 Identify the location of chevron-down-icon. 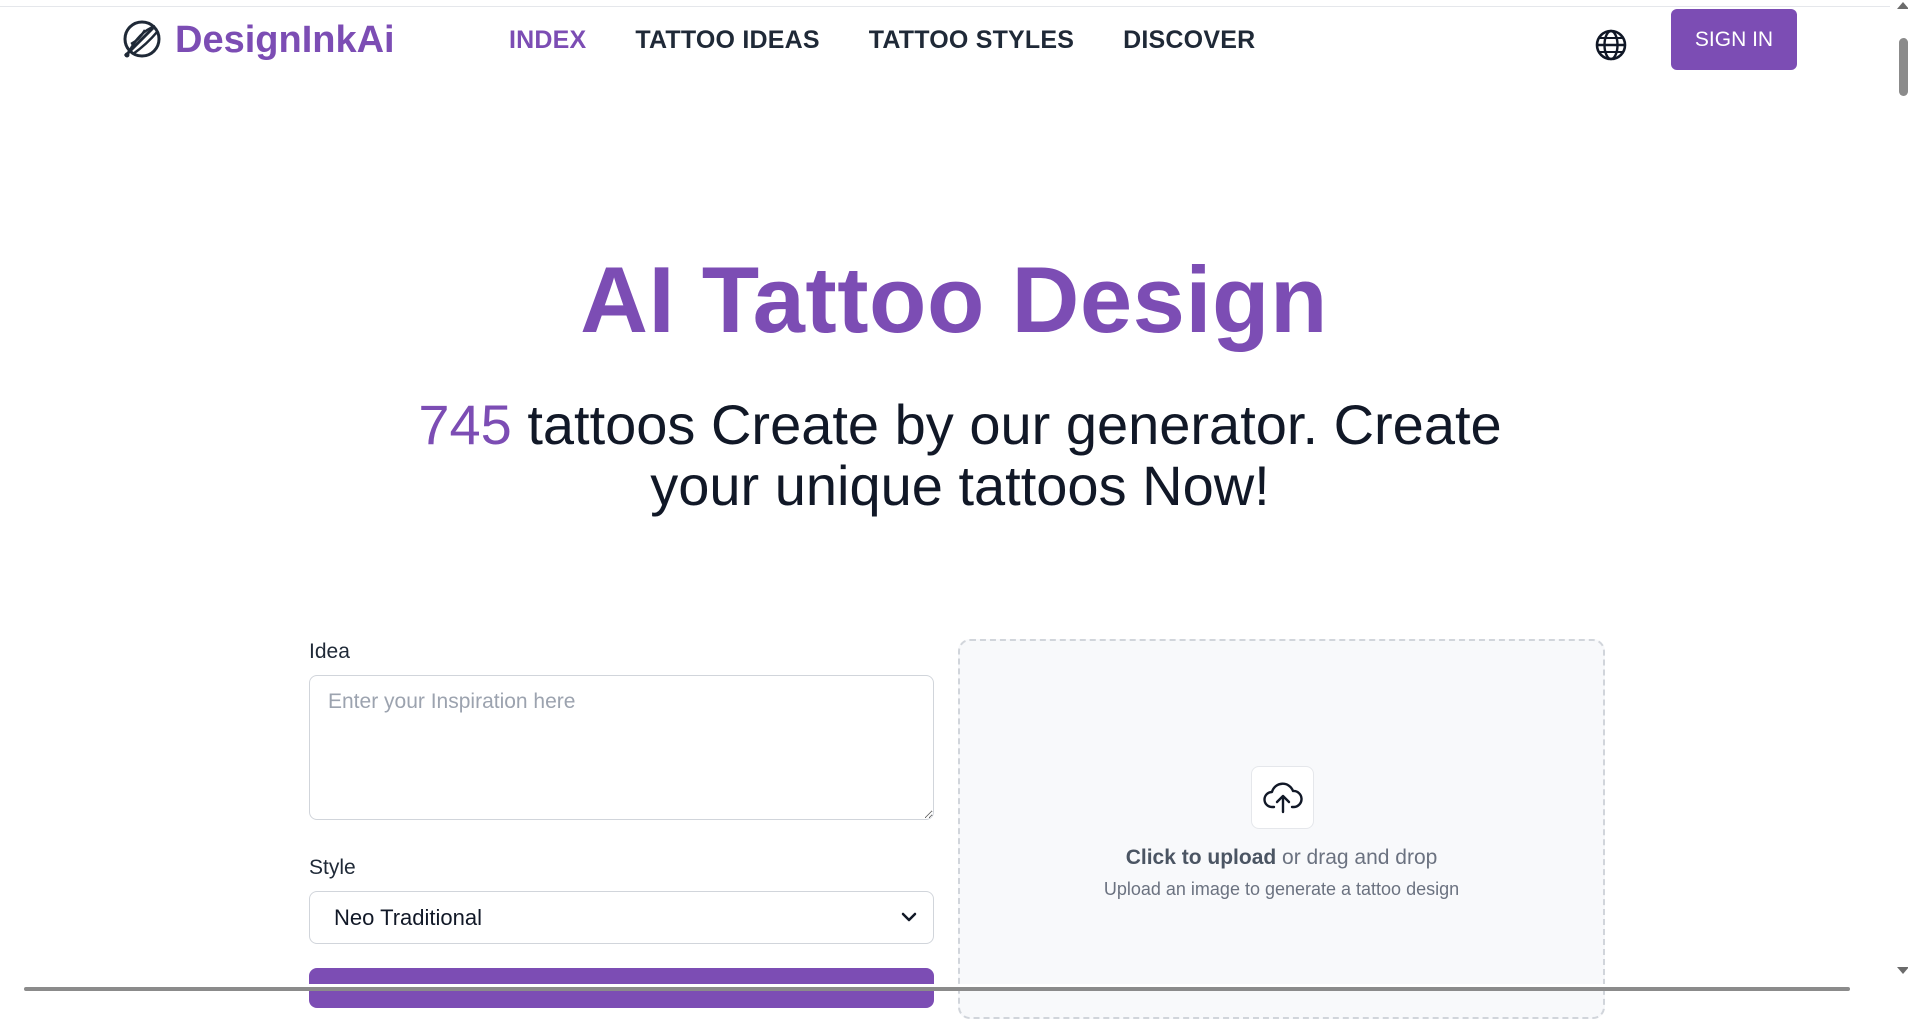
(909, 917).